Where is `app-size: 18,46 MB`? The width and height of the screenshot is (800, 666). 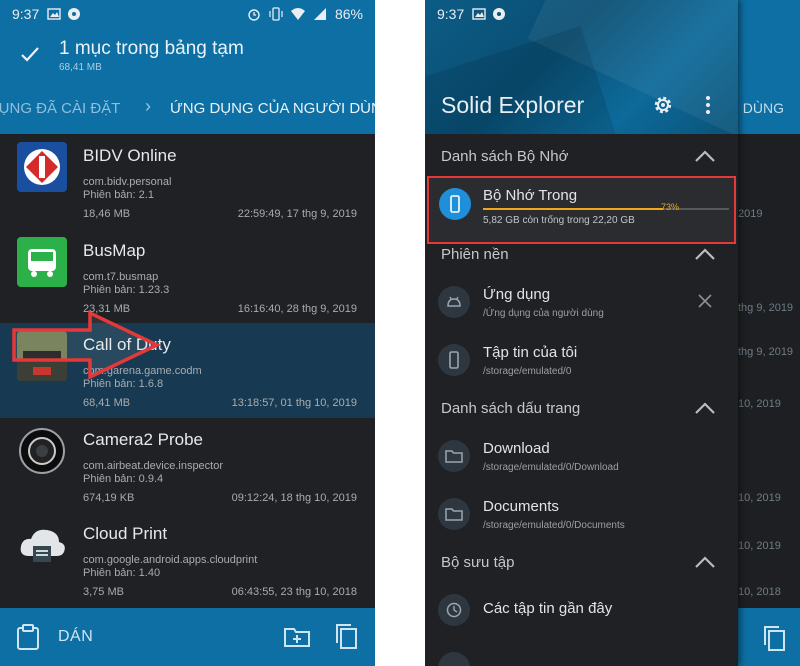 app-size: 18,46 MB is located at coordinates (107, 214).